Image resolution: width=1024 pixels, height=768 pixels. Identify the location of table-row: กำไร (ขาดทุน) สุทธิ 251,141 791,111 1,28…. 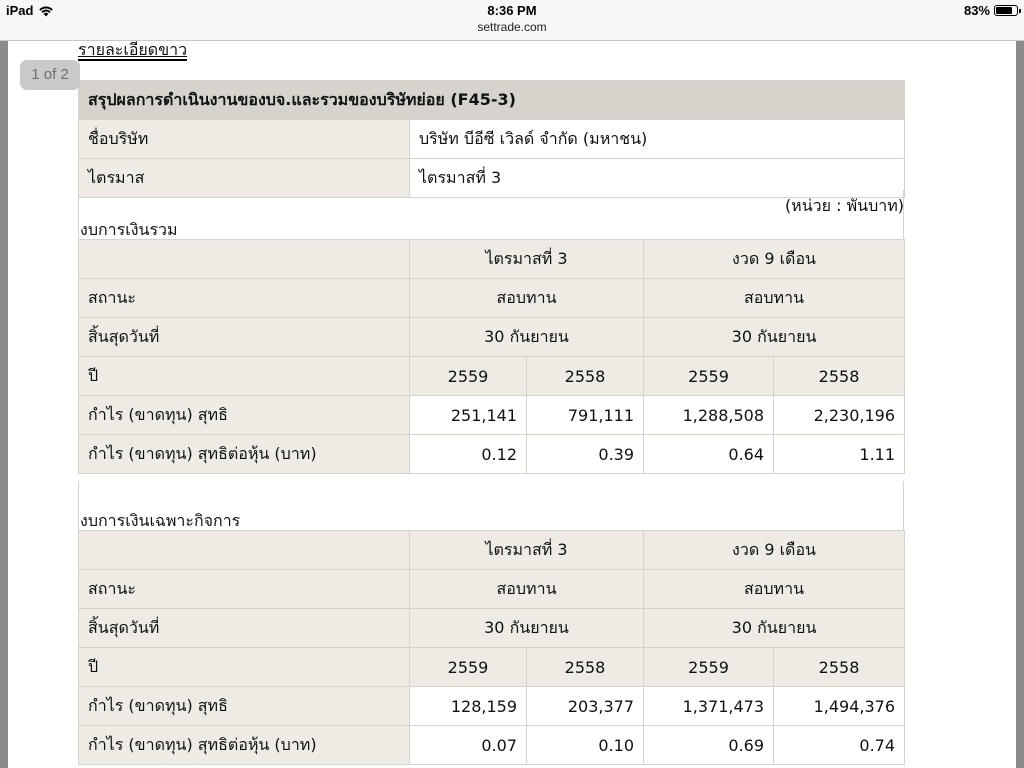
(492, 415).